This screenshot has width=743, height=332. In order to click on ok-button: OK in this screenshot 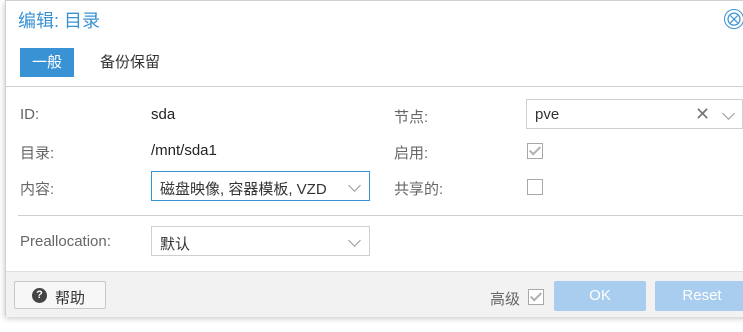, I will do `click(600, 296)`.